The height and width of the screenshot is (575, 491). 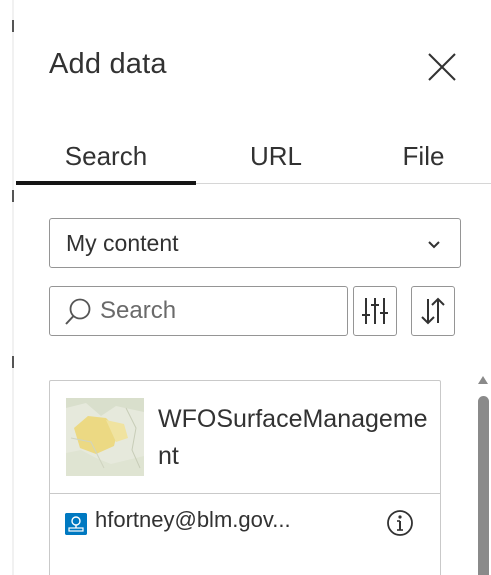 I want to click on search-input, so click(x=220, y=311).